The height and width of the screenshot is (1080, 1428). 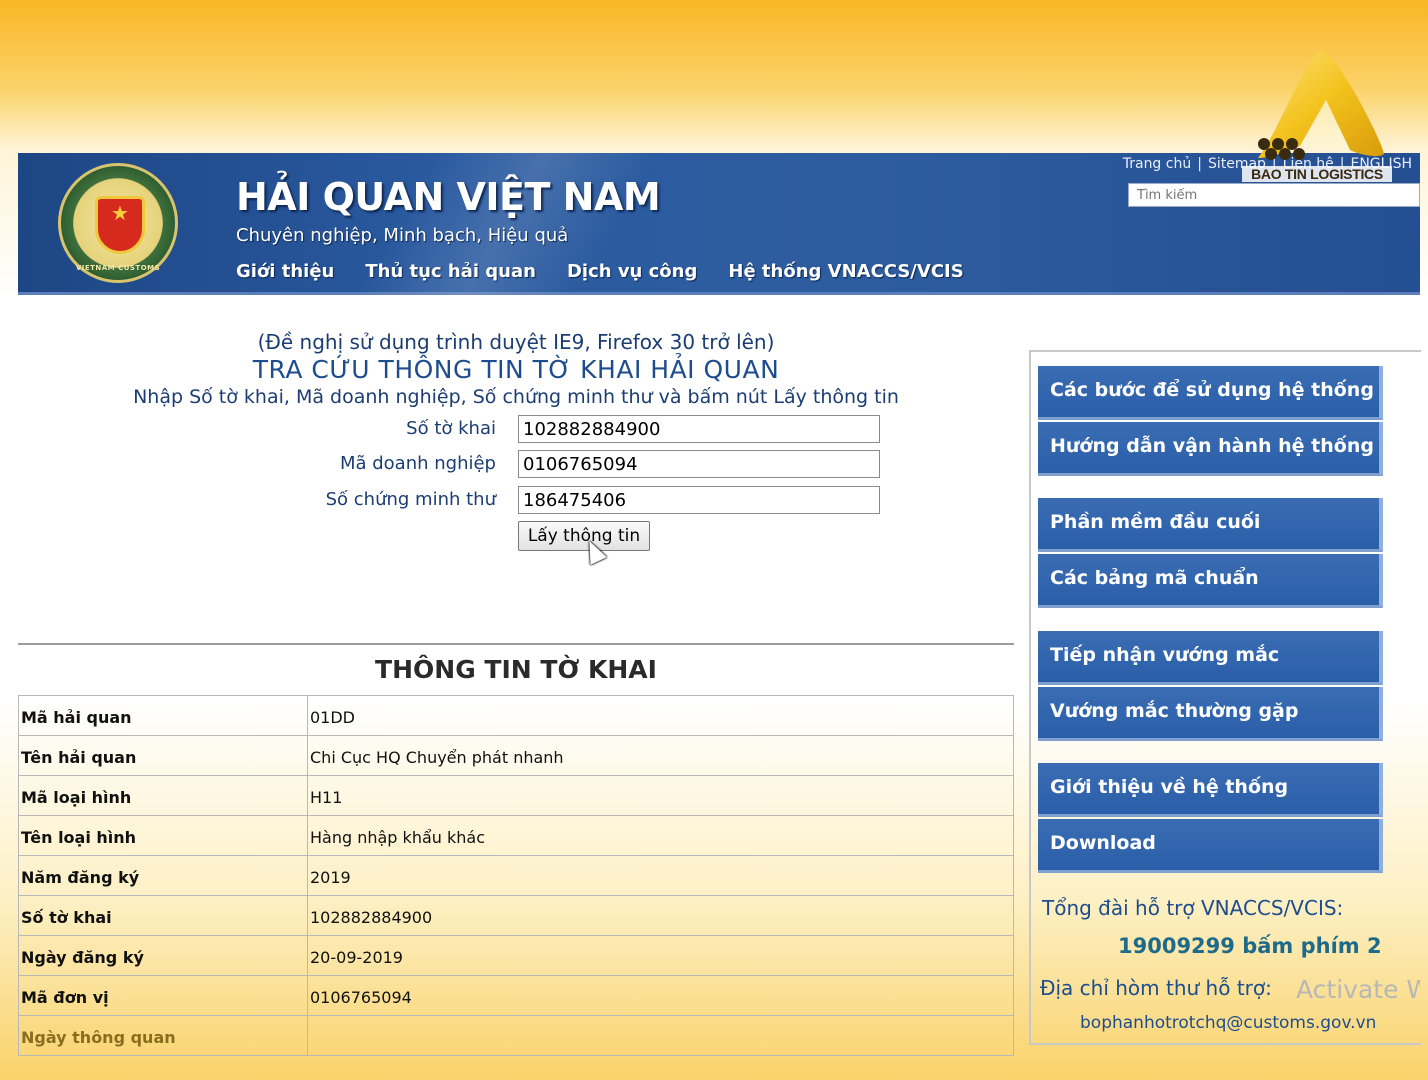 I want to click on row-value: 20-09-2019, so click(x=660, y=955).